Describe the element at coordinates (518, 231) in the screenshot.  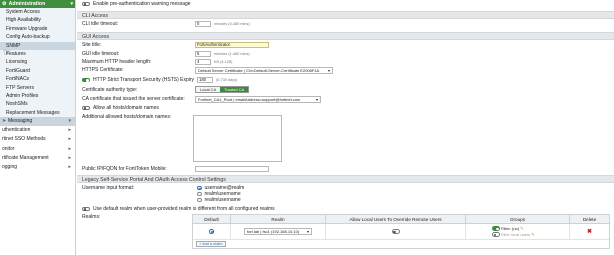
I see `groups-cell: Filter: (no) ✎ Filter local users ✎` at that location.